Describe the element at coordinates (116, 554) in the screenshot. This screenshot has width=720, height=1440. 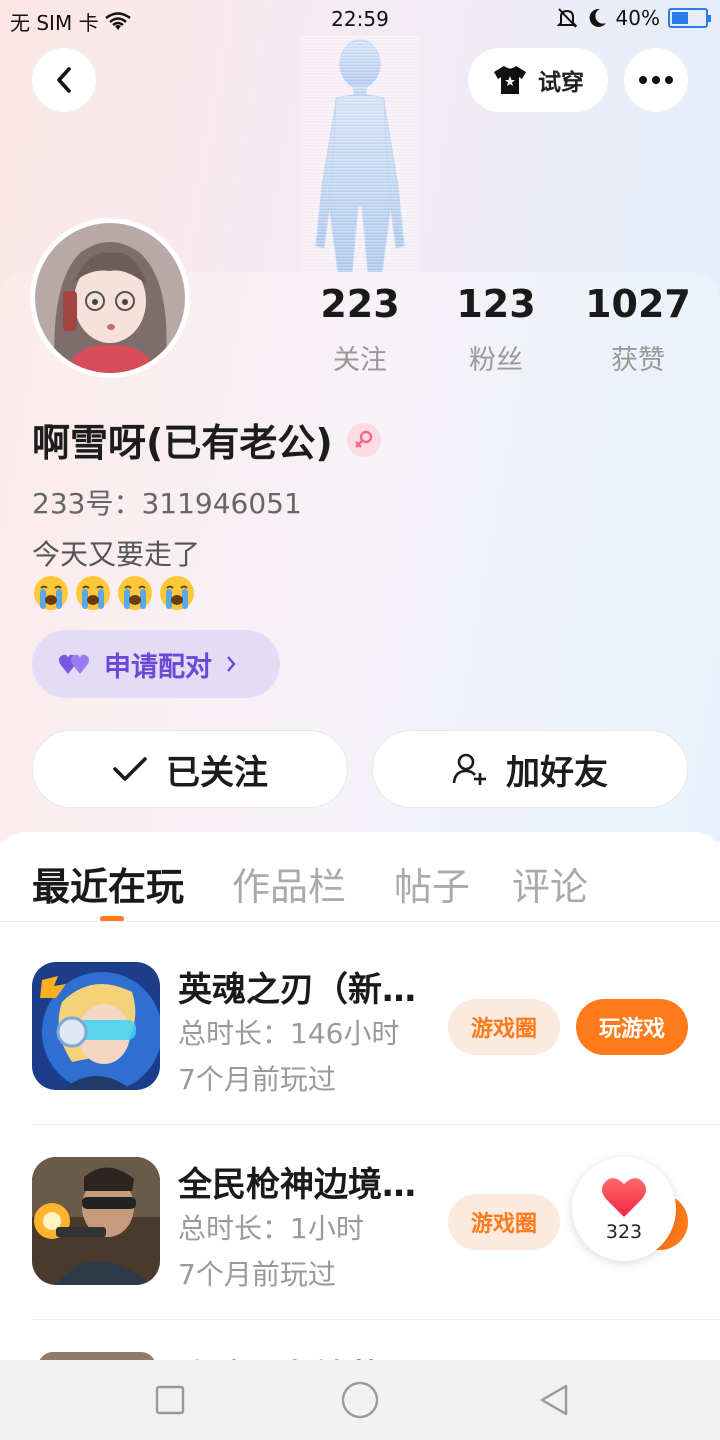
I see `bio-text: 今天又要走了` at that location.